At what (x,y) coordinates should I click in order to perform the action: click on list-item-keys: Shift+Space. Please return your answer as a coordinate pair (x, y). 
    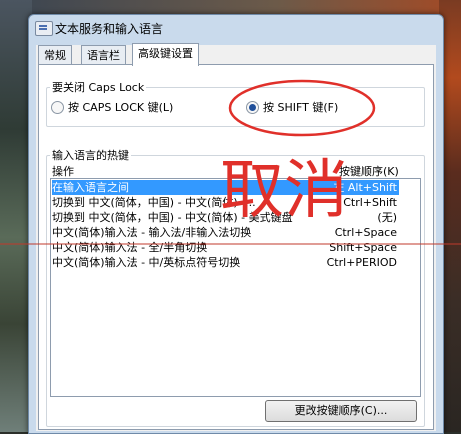
    Looking at the image, I should click on (363, 247).